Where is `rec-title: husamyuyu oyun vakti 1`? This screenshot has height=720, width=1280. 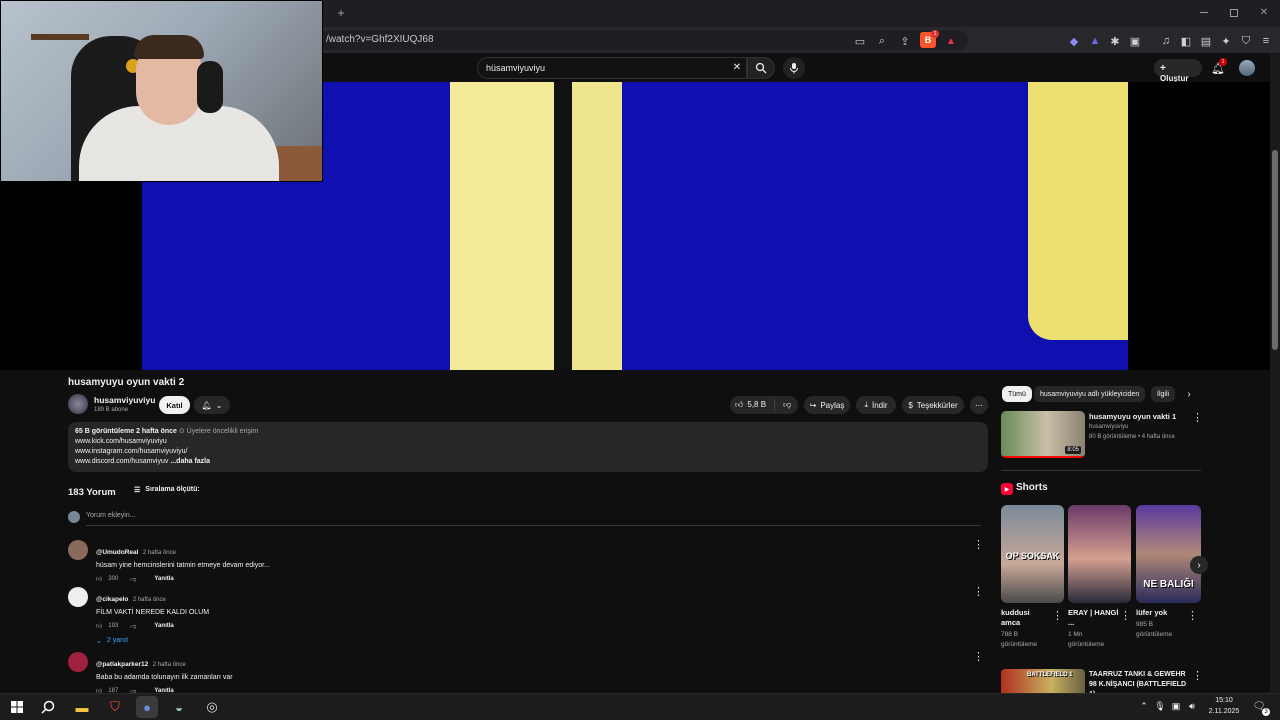
rec-title: husamyuyu oyun vakti 1 is located at coordinates (1132, 416).